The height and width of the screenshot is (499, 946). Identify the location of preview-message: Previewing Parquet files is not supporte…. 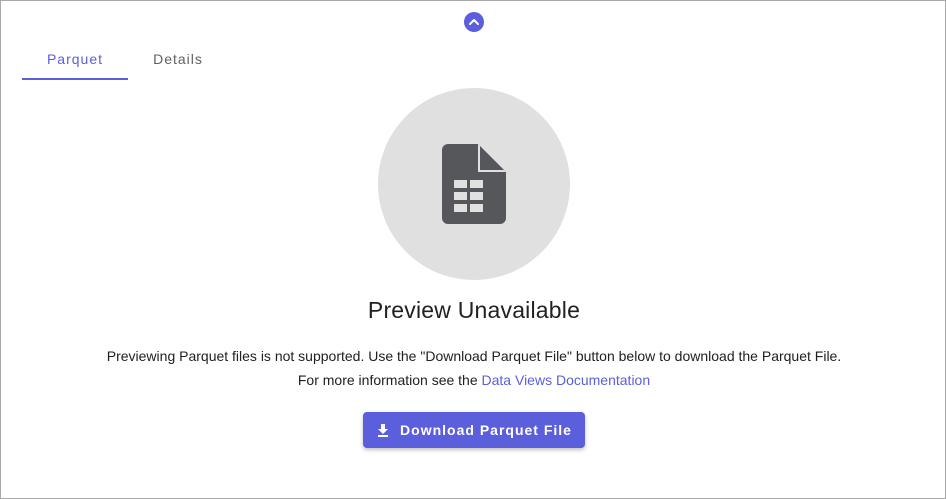
(474, 368).